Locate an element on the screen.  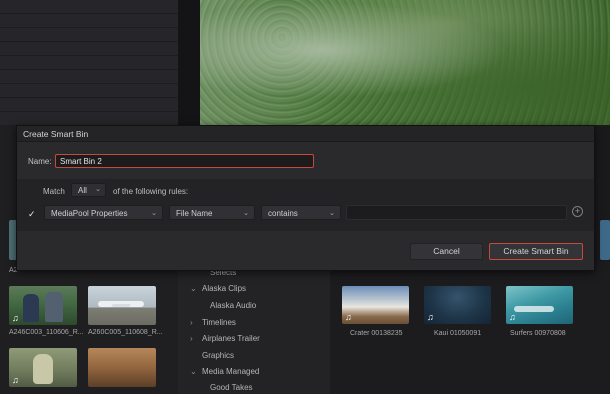
rule-property-value: MediaPool Properties is located at coordinates (89, 213).